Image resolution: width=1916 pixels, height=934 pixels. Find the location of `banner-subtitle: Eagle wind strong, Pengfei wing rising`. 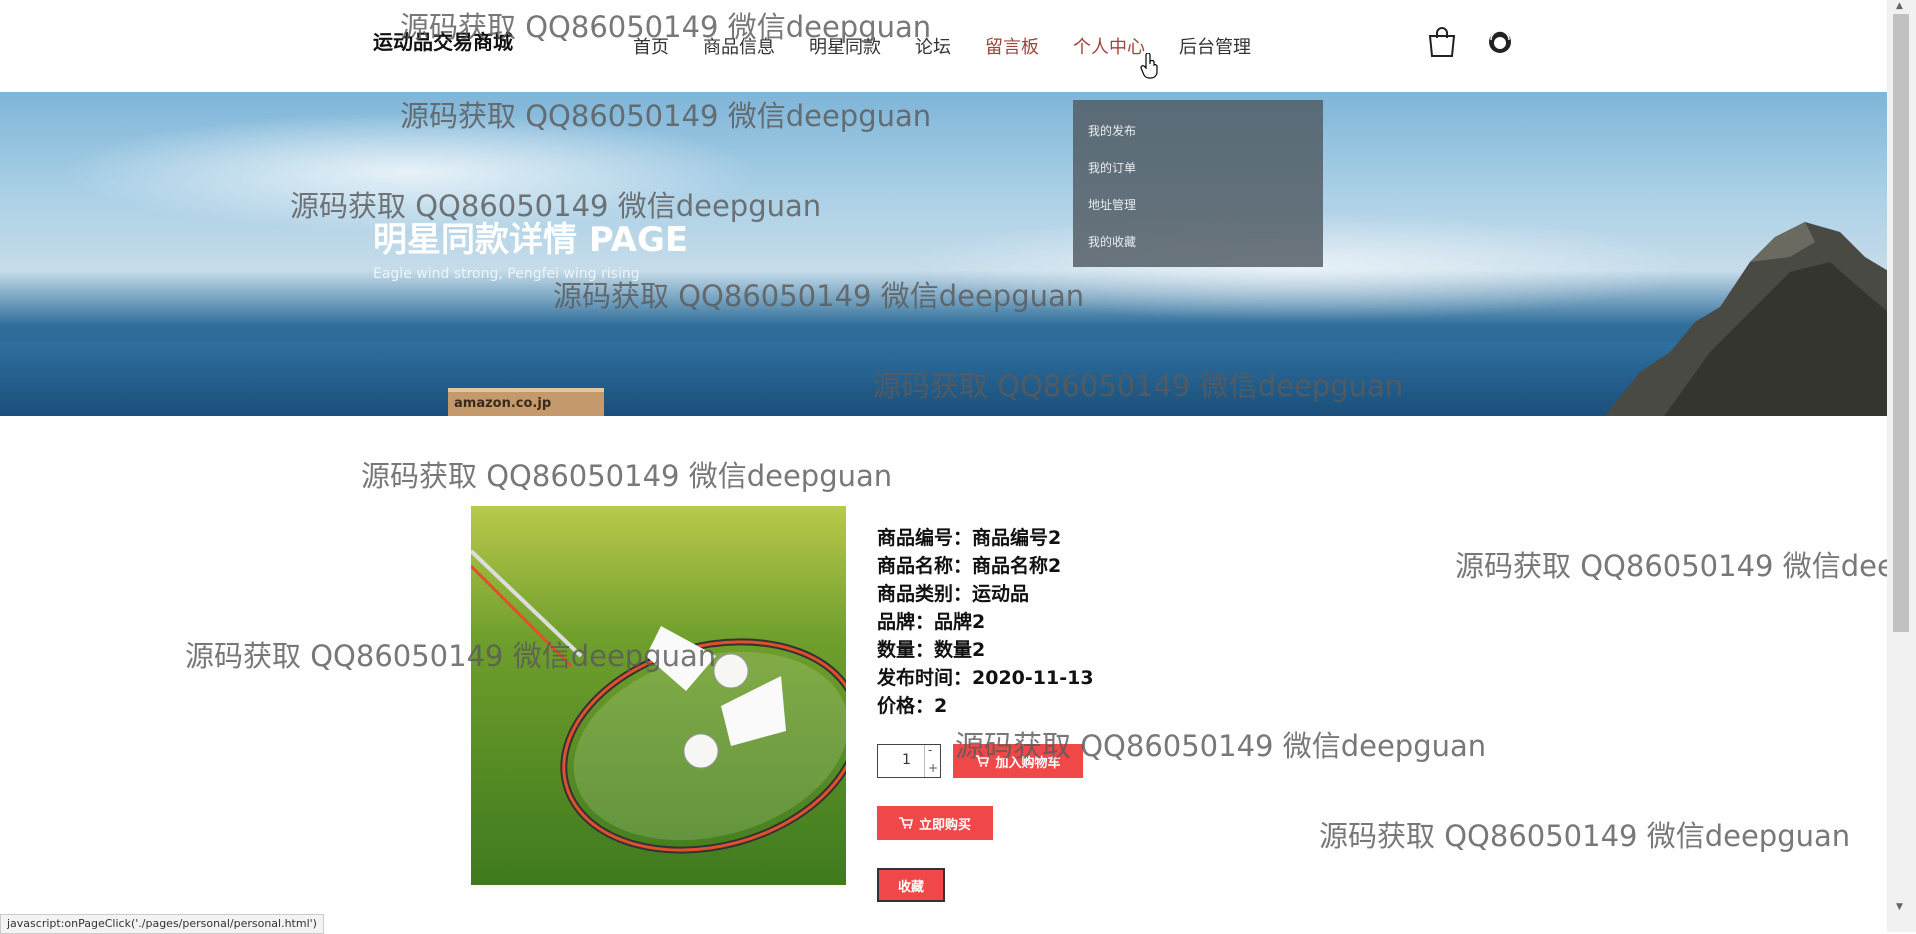

banner-subtitle: Eagle wind strong, Pengfei wing rising is located at coordinates (506, 274).